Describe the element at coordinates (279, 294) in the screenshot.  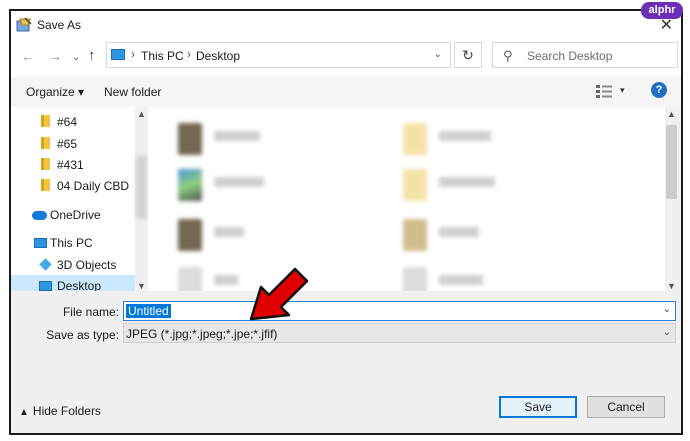
I see `red-annotation-arrow-icon` at that location.